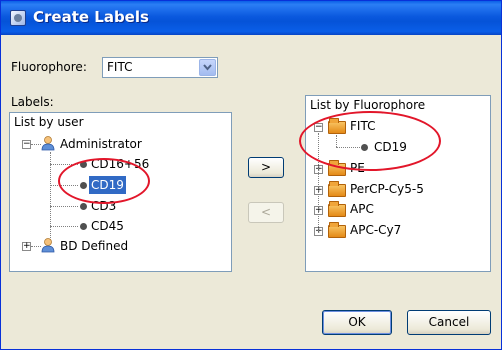  What do you see at coordinates (94, 246) in the screenshot?
I see `tree-group-bd-defined: BD Defined` at bounding box center [94, 246].